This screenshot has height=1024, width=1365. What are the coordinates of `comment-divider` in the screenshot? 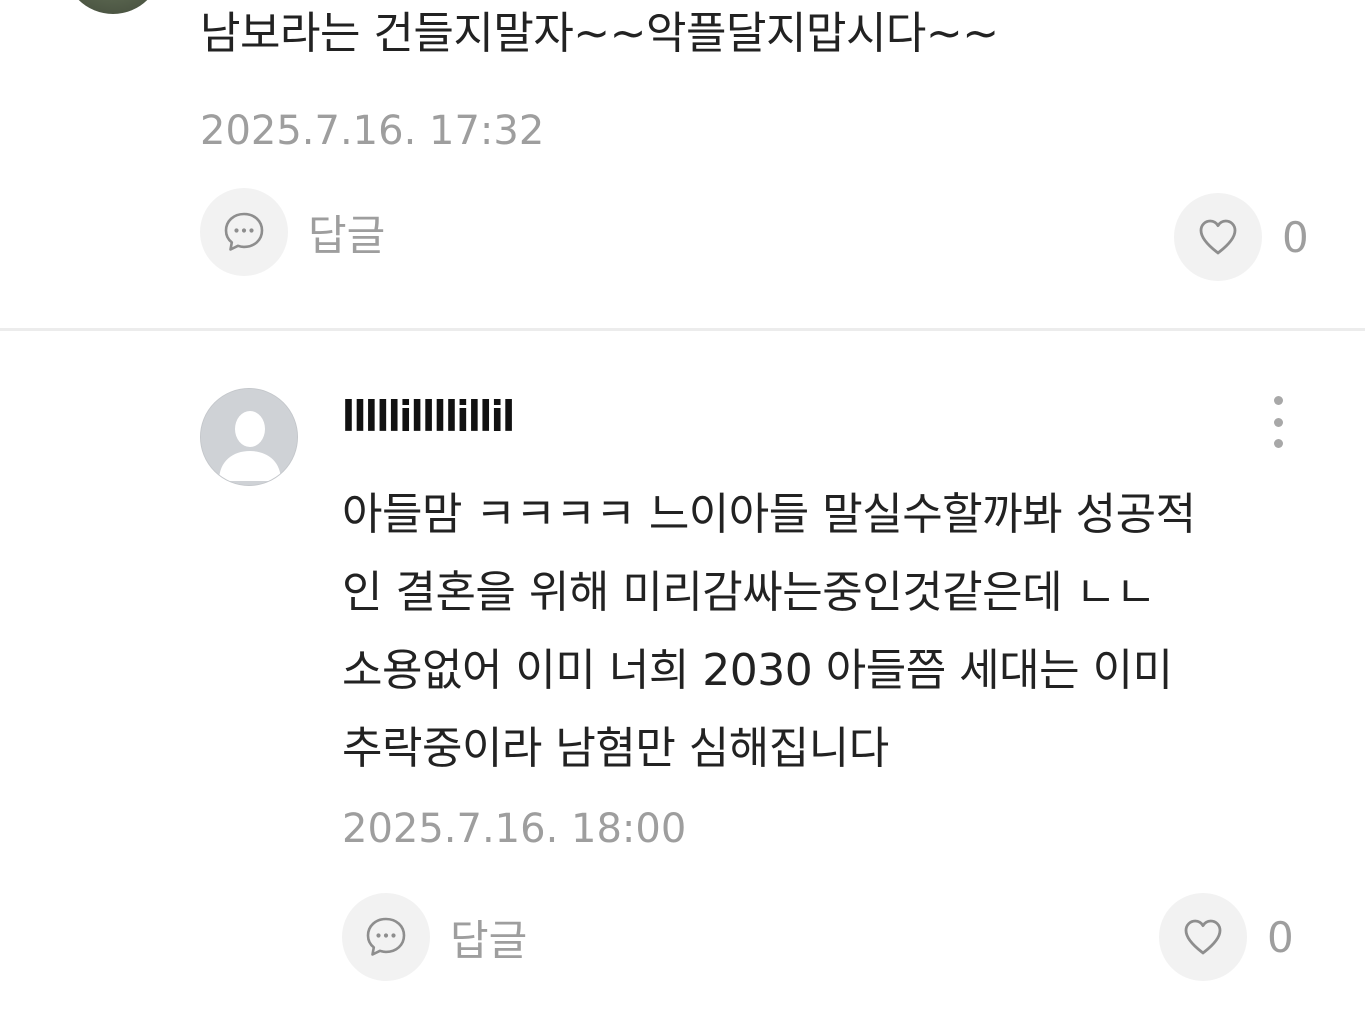 It's located at (682, 329).